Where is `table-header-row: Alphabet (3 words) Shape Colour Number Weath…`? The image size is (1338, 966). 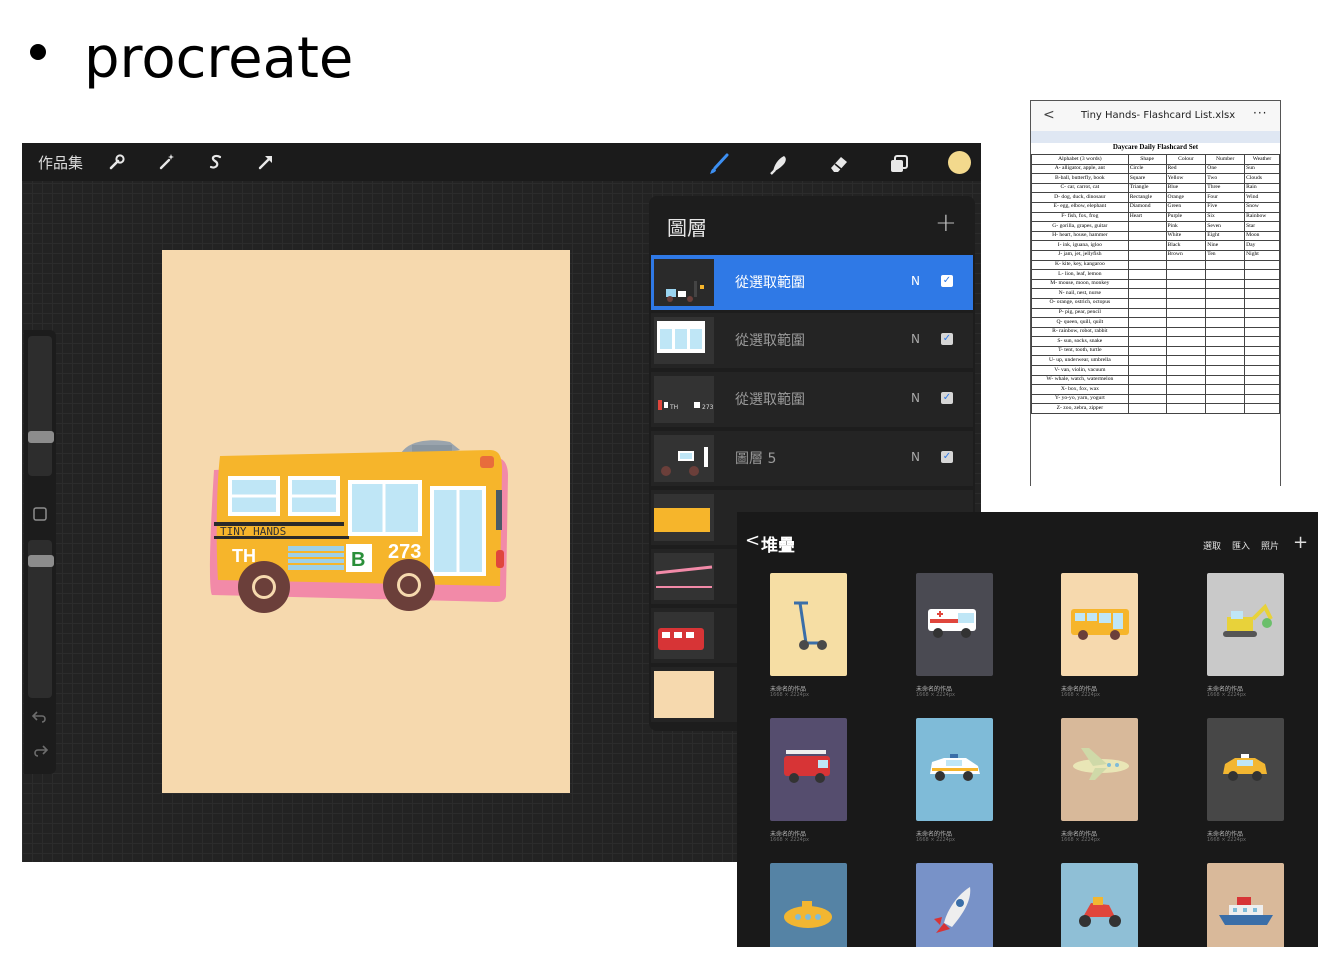
table-header-row: Alphabet (3 words) Shape Colour Number Weath… is located at coordinates (1155, 159).